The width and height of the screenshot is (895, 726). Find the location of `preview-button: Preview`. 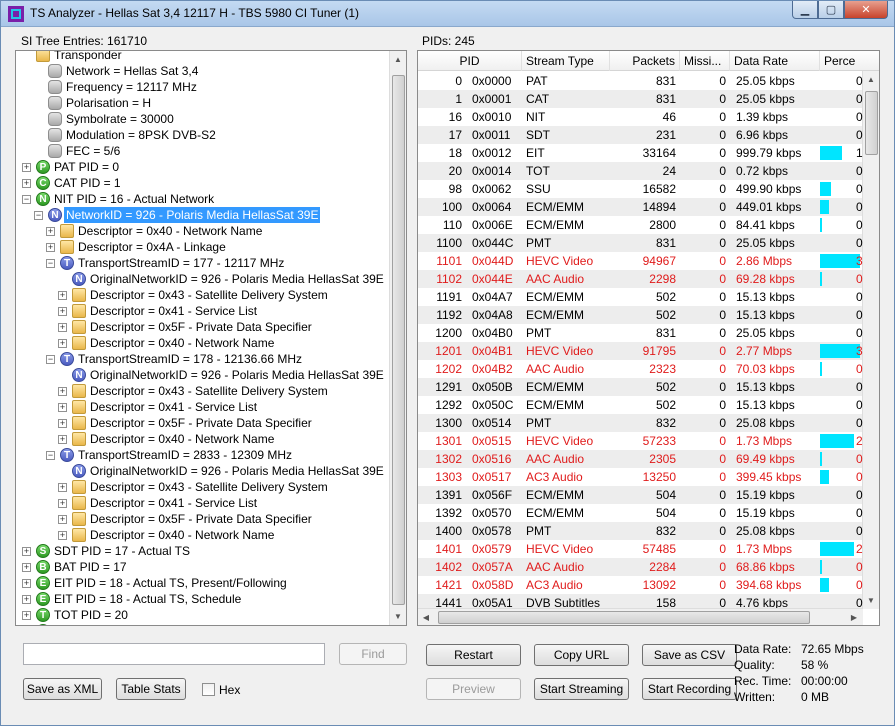

preview-button: Preview is located at coordinates (473, 689).